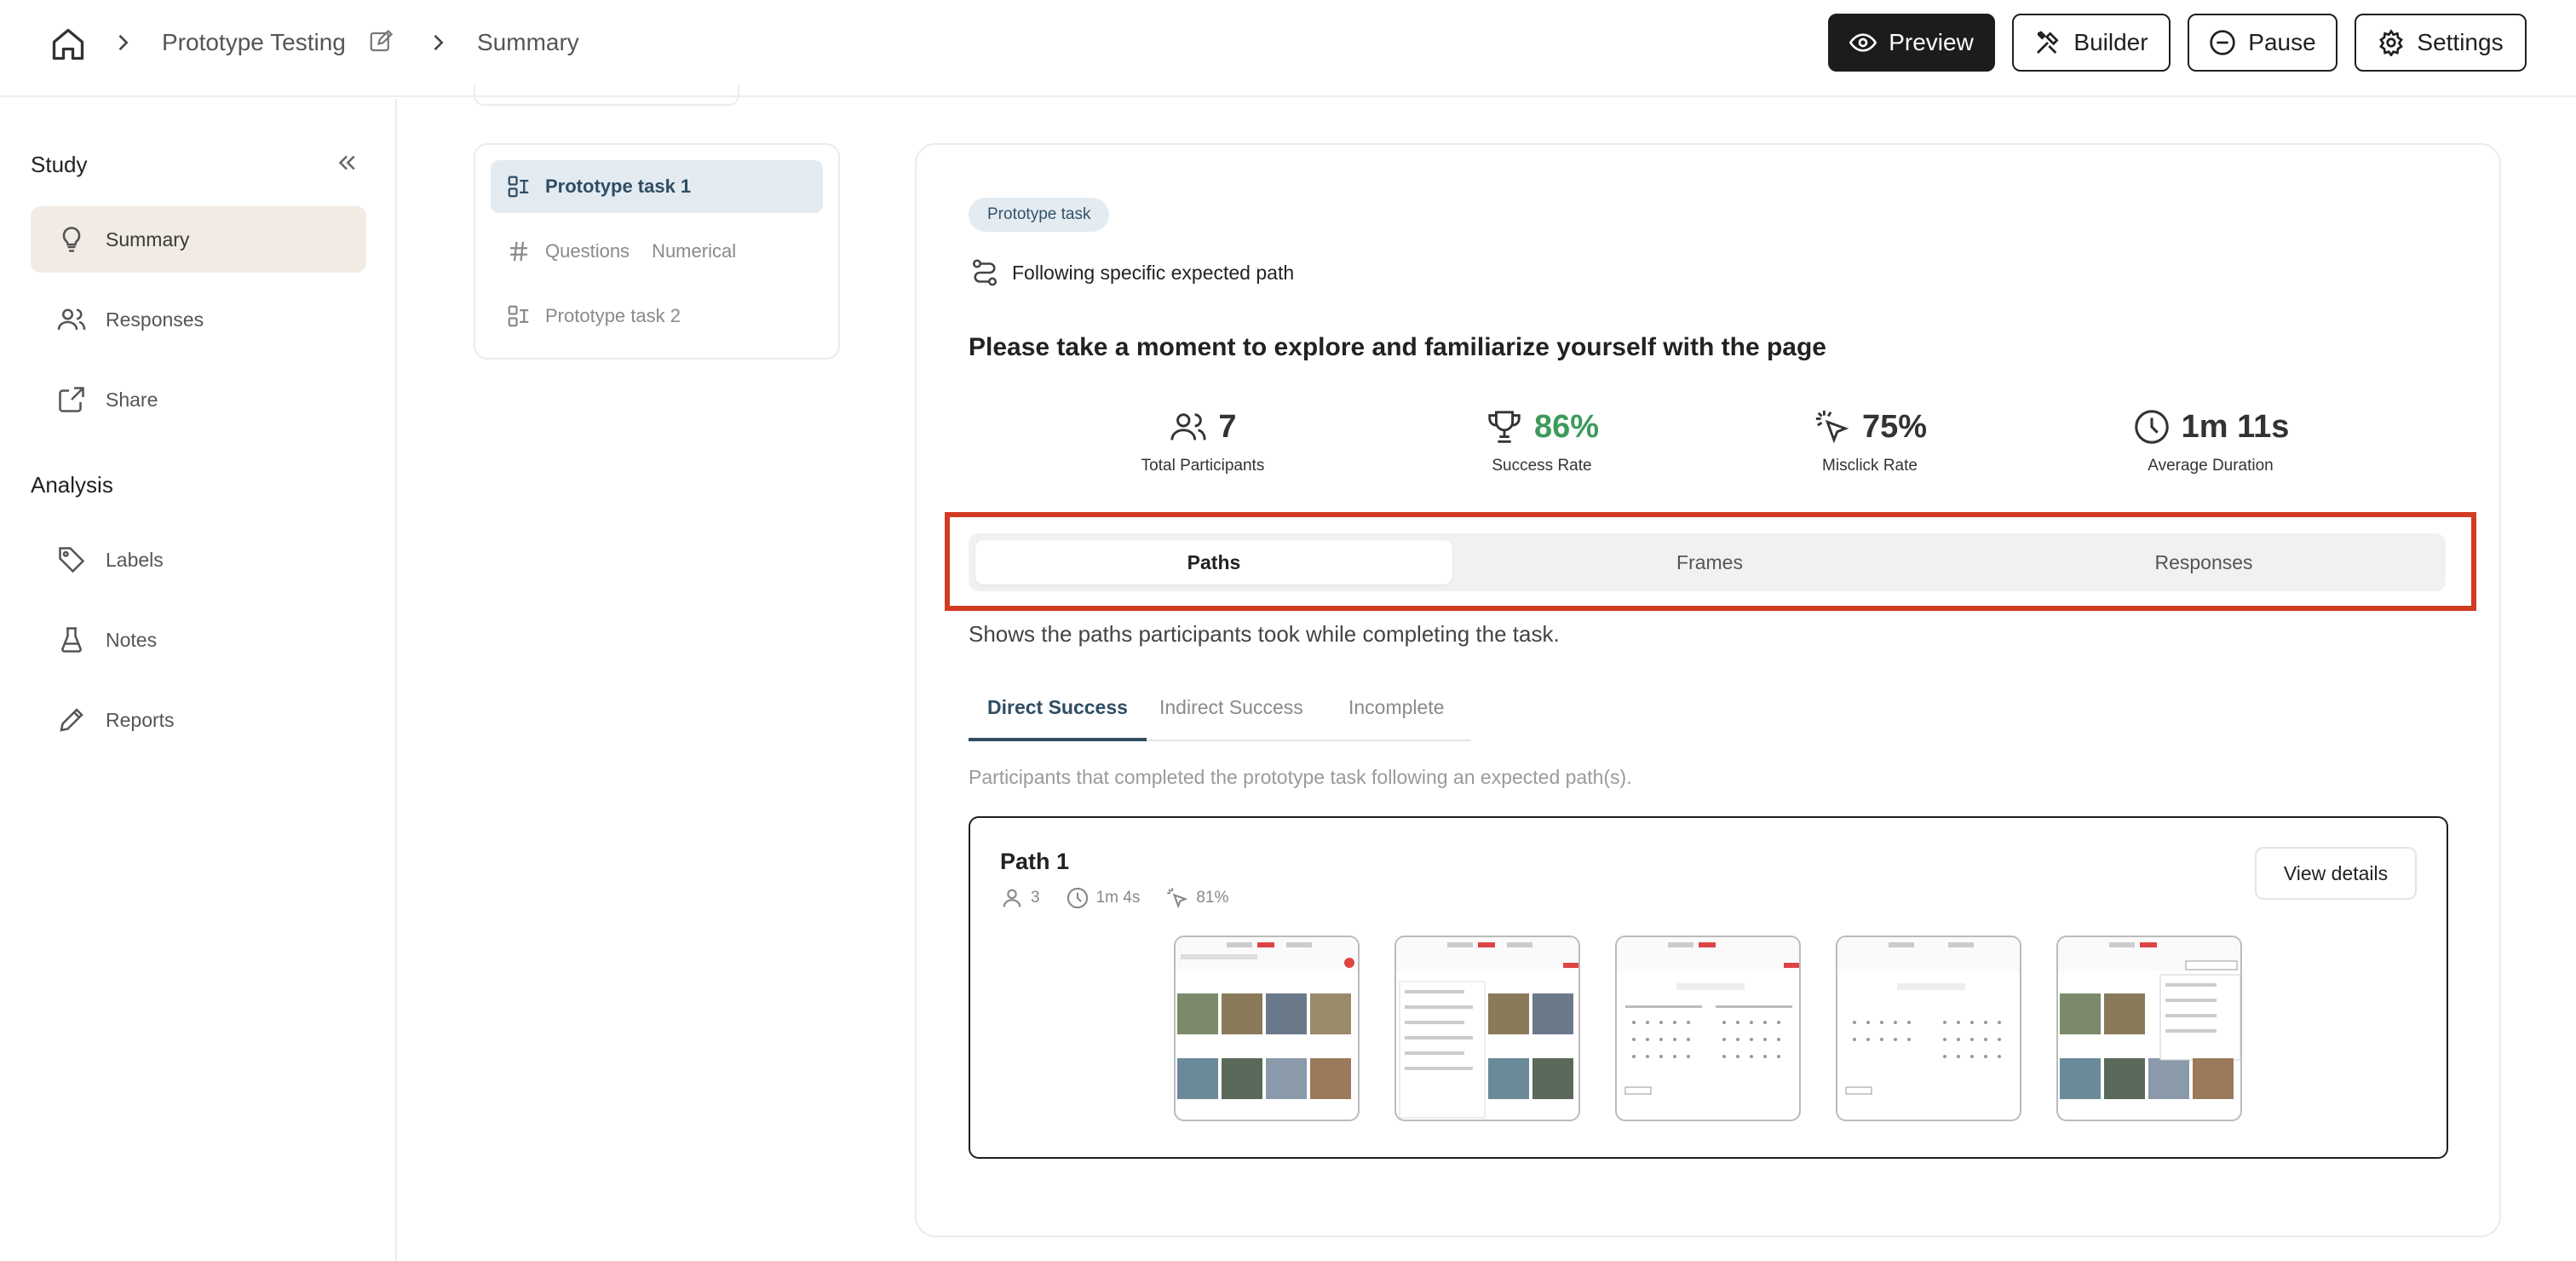  Describe the element at coordinates (135, 559) in the screenshot. I see `sidebar-item-label: Labels` at that location.